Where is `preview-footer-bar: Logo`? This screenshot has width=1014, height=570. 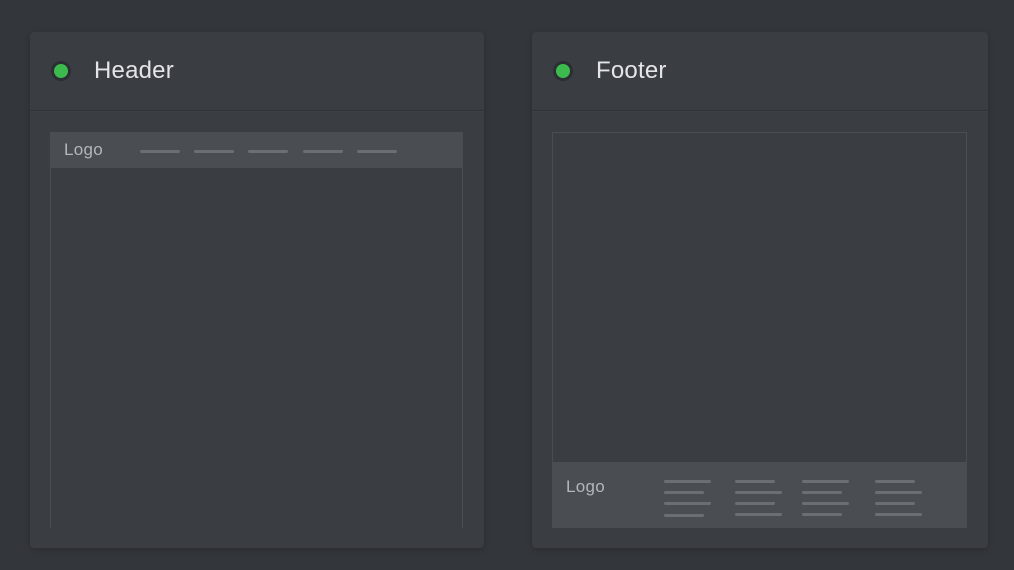 preview-footer-bar: Logo is located at coordinates (759, 495).